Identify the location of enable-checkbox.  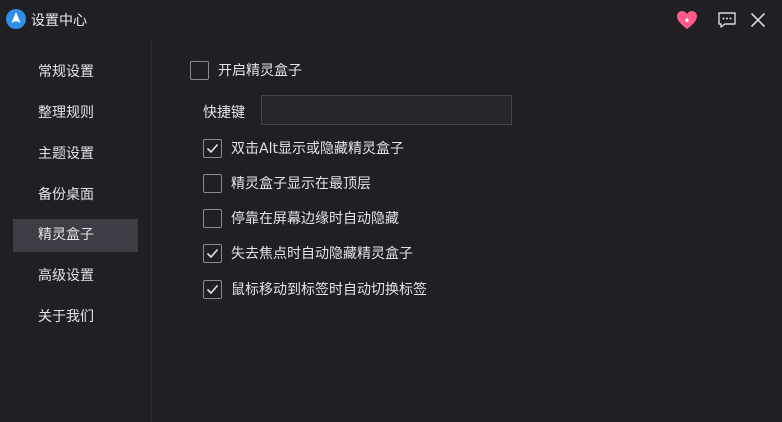
(199, 70).